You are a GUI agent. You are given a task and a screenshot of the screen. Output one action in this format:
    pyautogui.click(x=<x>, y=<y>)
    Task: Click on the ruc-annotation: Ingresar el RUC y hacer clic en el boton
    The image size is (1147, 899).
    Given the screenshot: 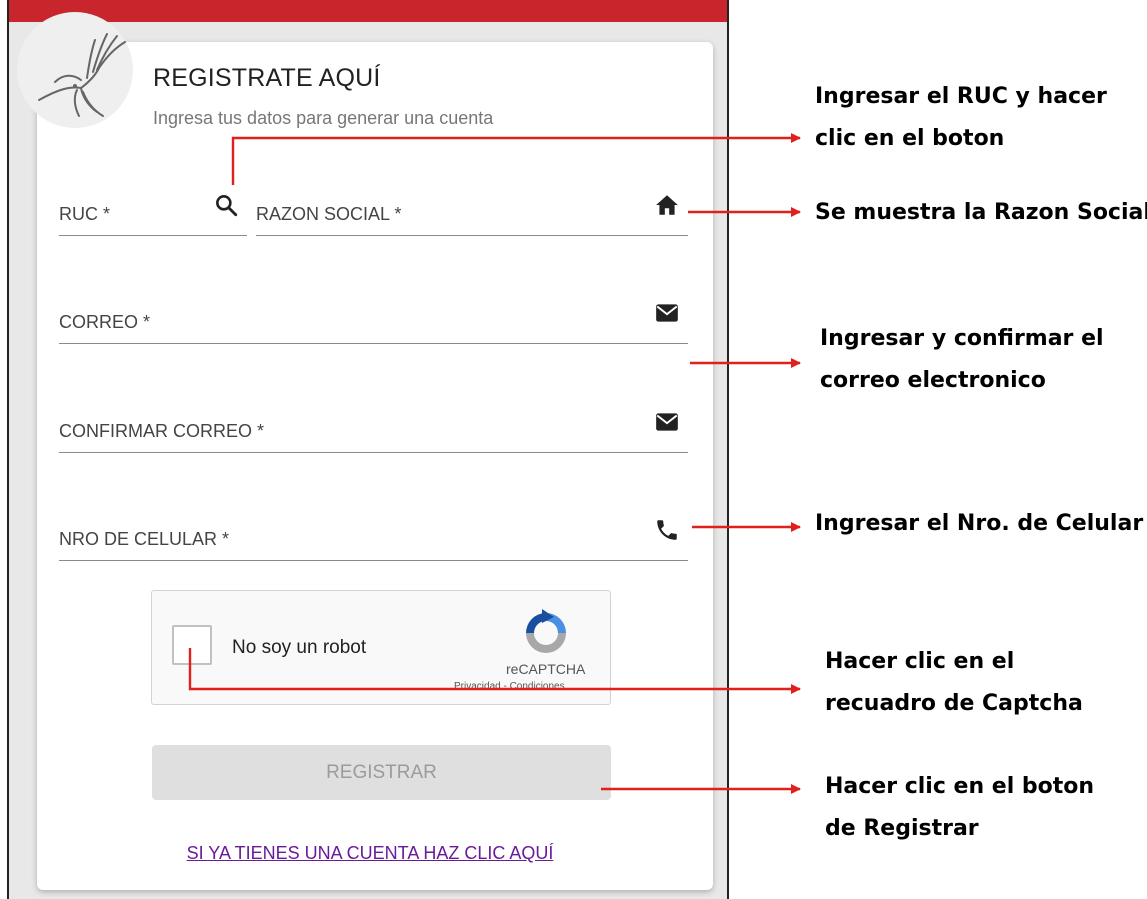 What is the action you would take?
    pyautogui.click(x=961, y=118)
    